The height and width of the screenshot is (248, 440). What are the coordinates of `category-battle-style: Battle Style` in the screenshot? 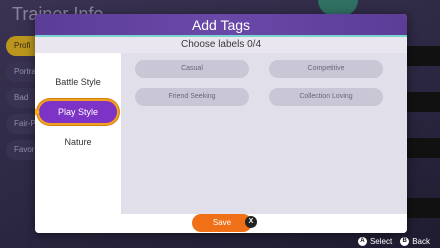 It's located at (78, 82).